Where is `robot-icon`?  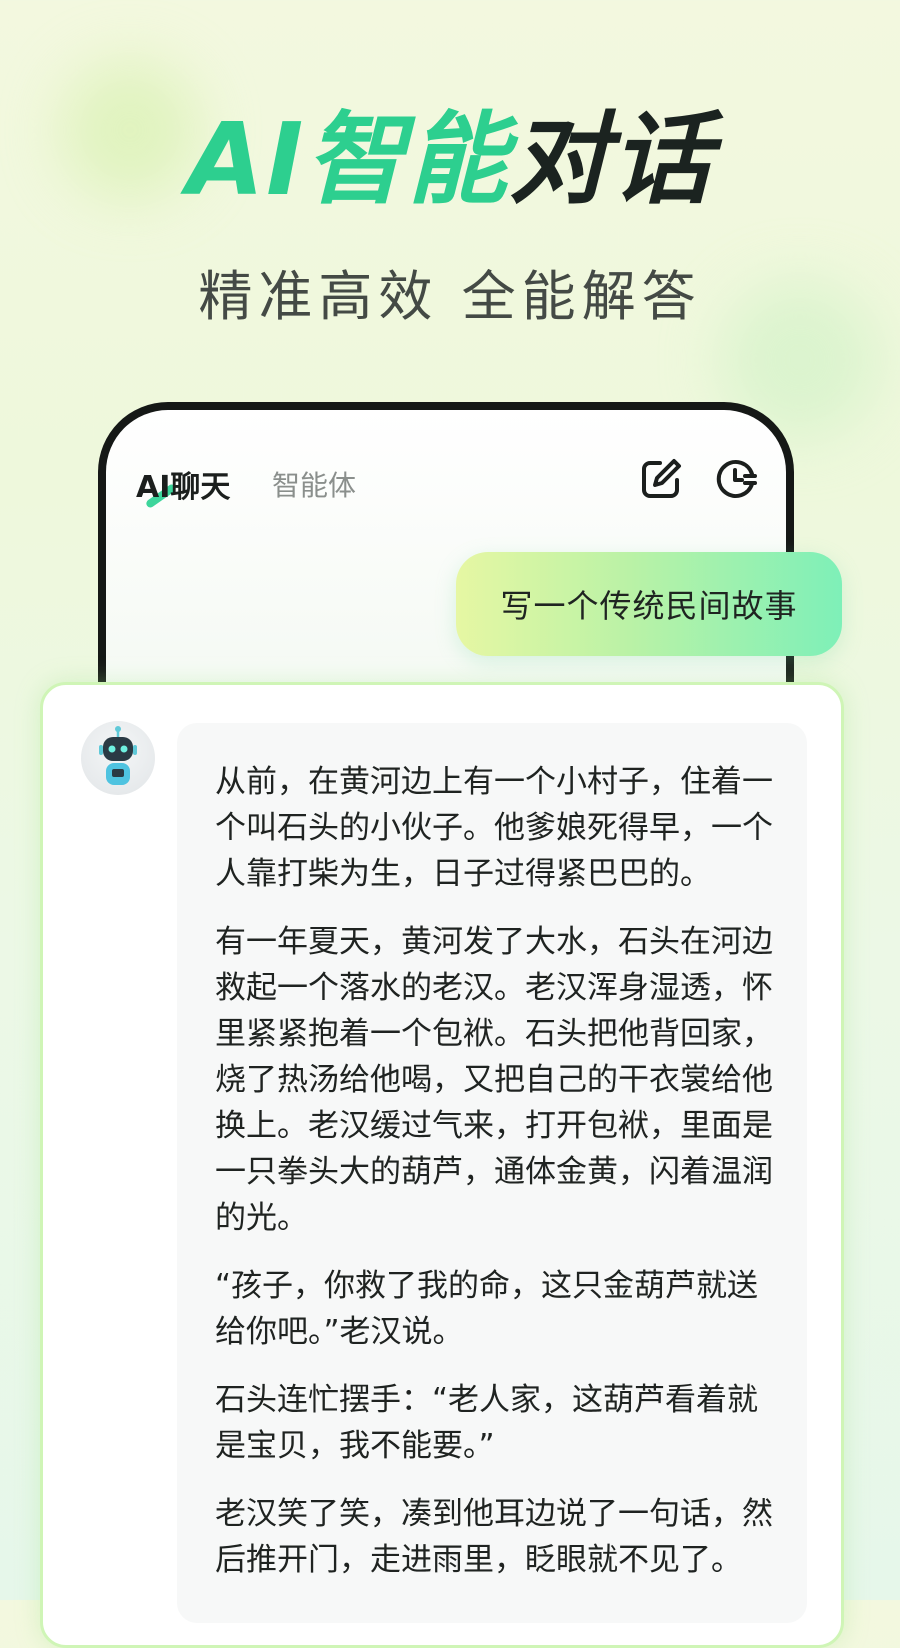
robot-icon is located at coordinates (118, 755).